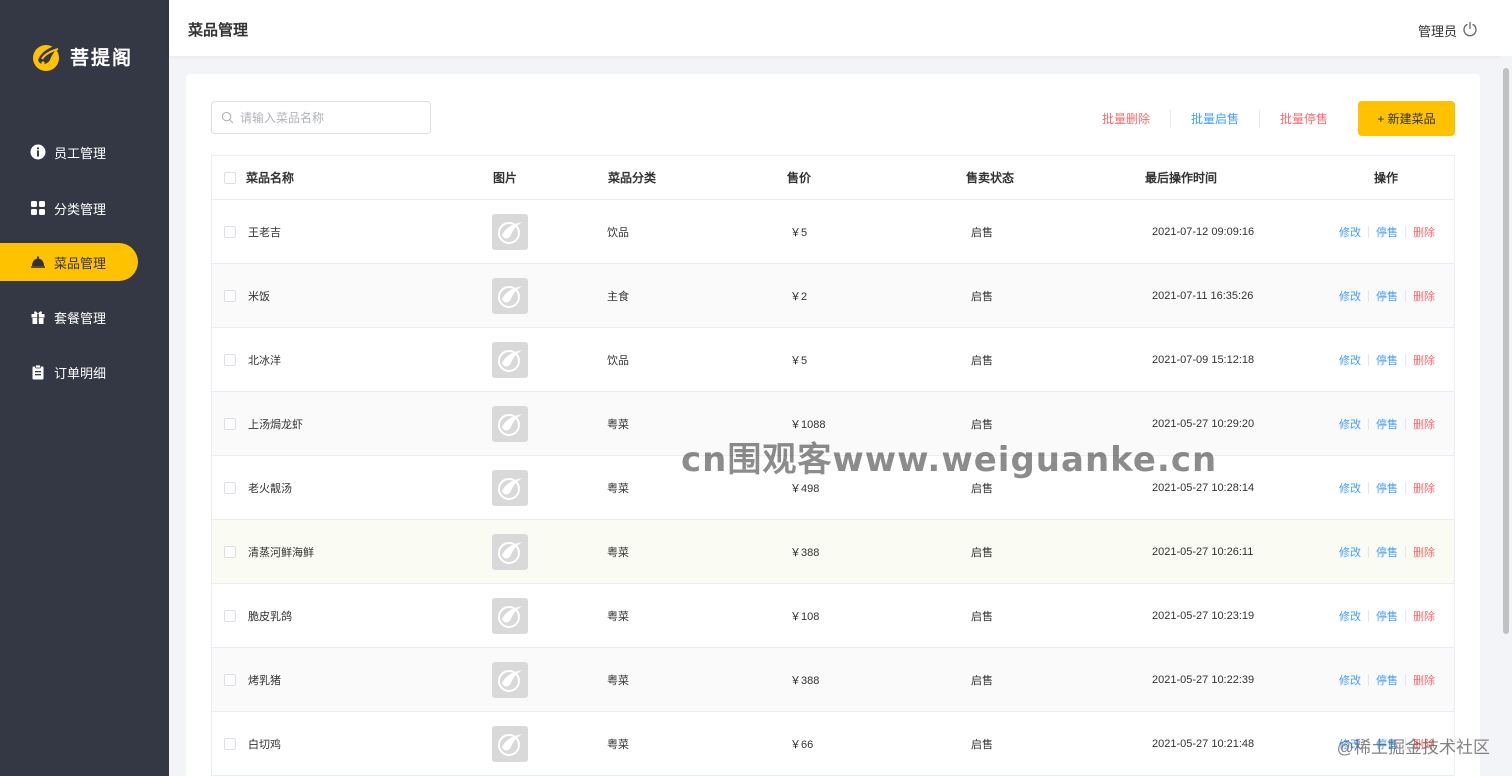 The height and width of the screenshot is (776, 1512). I want to click on sidebar-item-label: 分类管理, so click(80, 209).